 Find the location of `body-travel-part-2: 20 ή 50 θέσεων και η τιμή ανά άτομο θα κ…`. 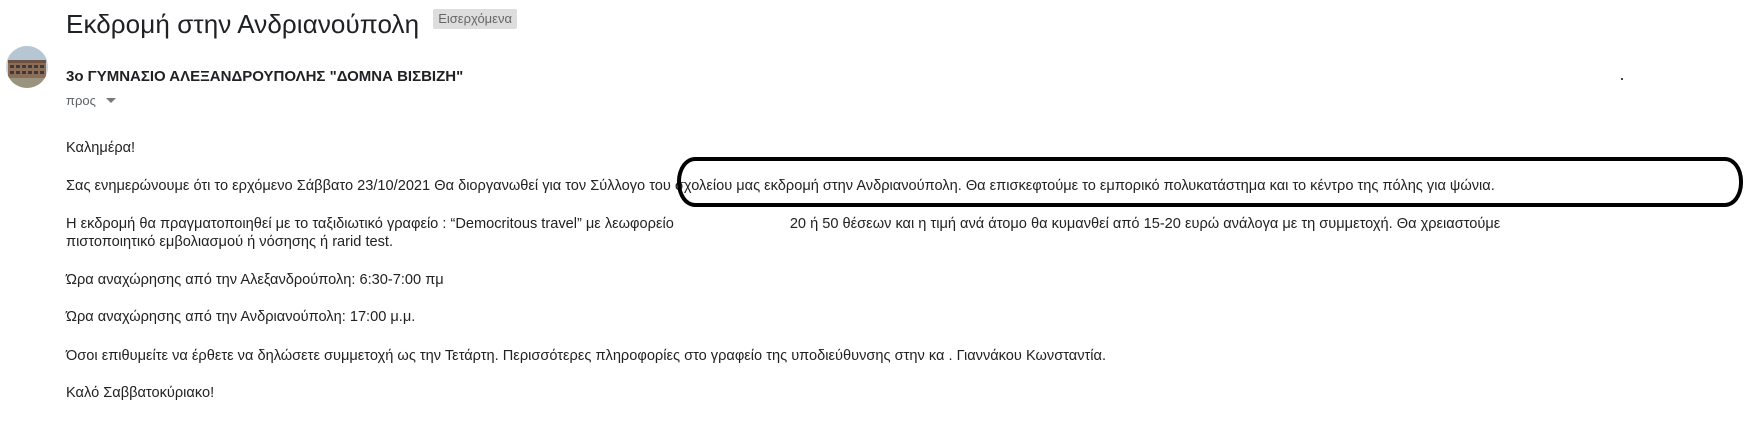

body-travel-part-2: 20 ή 50 θέσεων και η τιμή ανά άτομο θα κ… is located at coordinates (1145, 224).